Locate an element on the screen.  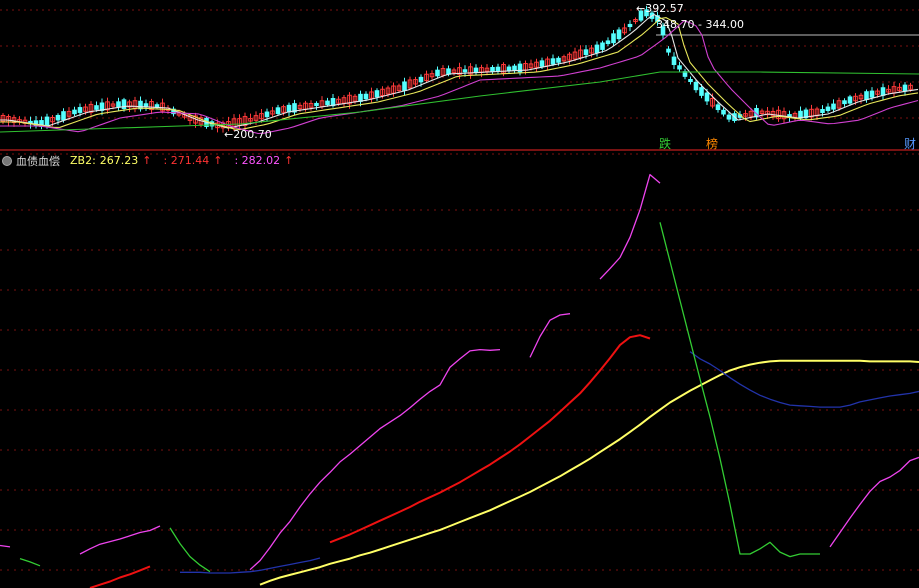
marker-cai: 财 is located at coordinates (910, 144).